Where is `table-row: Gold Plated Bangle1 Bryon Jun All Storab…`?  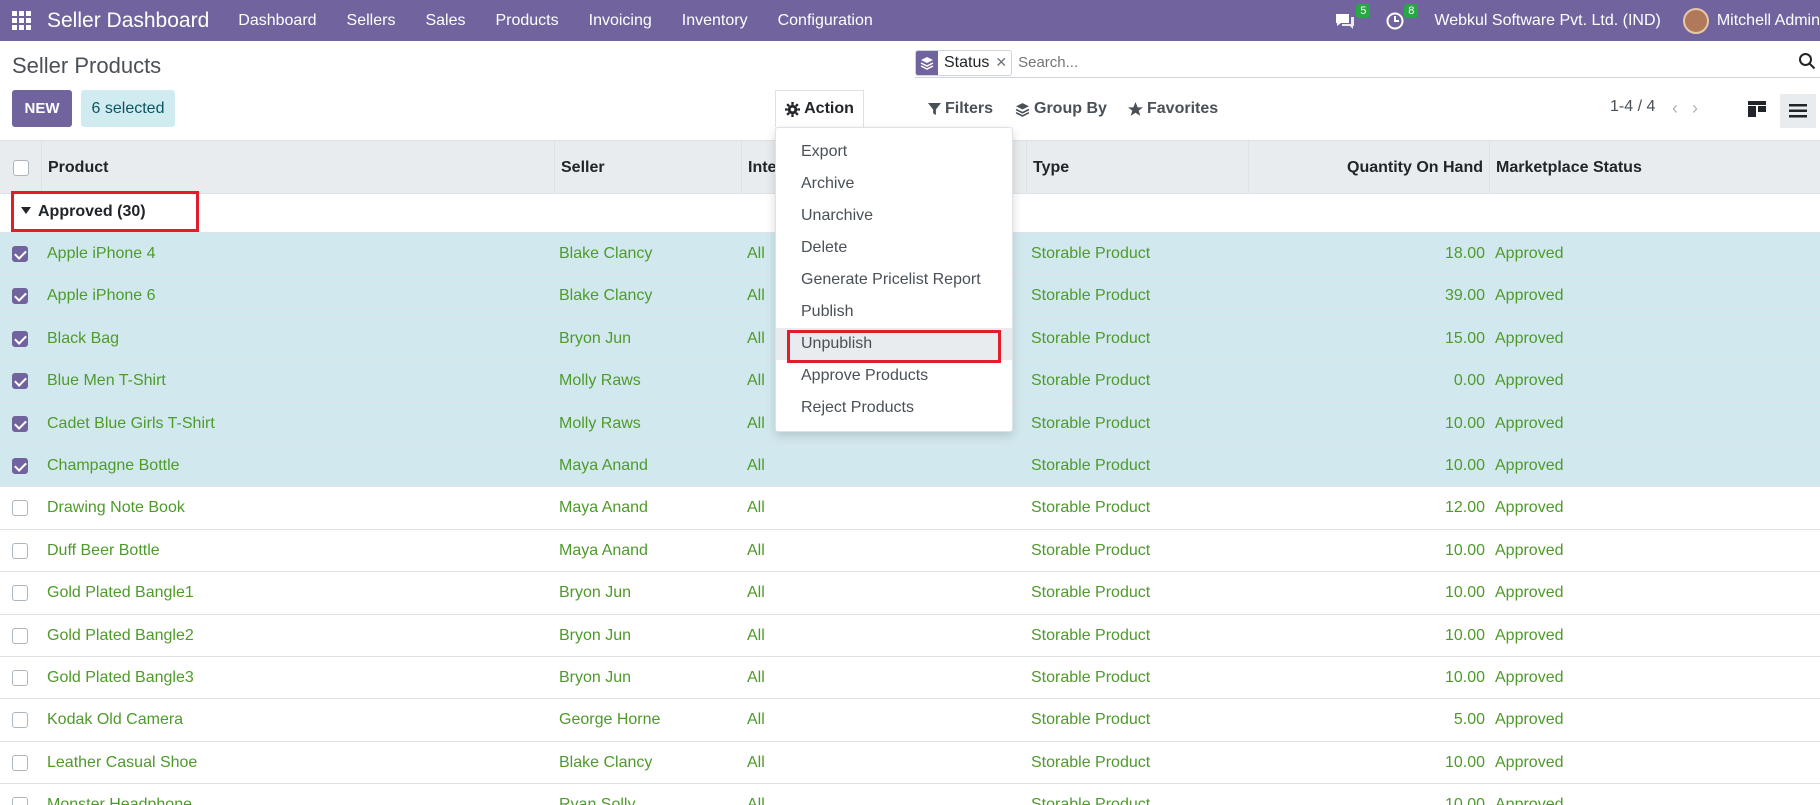 table-row: Gold Plated Bangle1 Bryon Jun All Storab… is located at coordinates (910, 593).